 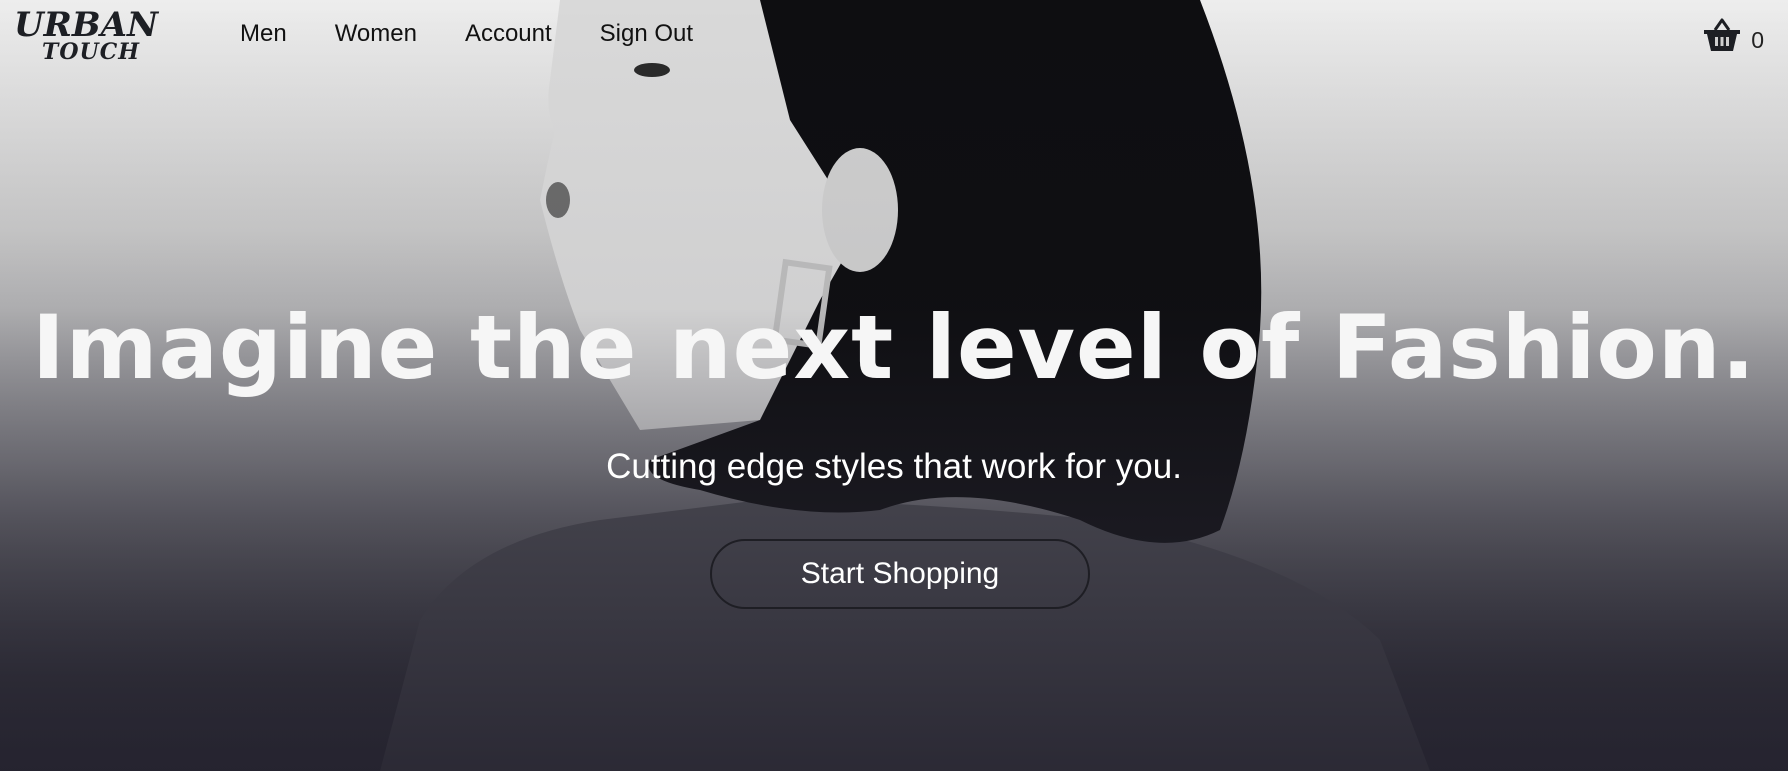 What do you see at coordinates (1722, 35) in the screenshot?
I see `basket-icon` at bounding box center [1722, 35].